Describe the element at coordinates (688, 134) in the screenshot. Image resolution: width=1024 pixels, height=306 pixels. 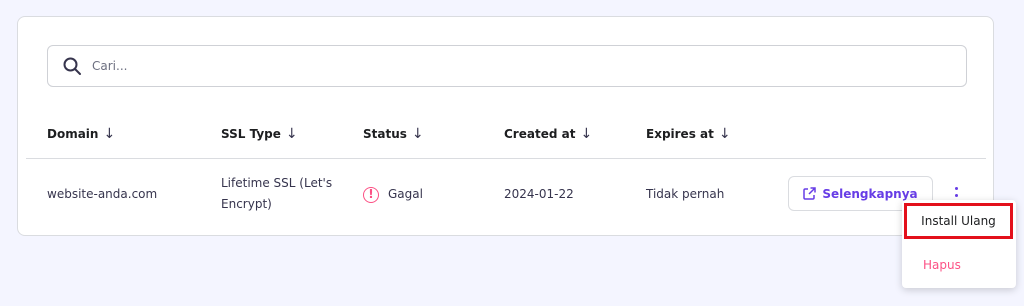
I see `column-header-expires-at: Expires at ↓` at that location.